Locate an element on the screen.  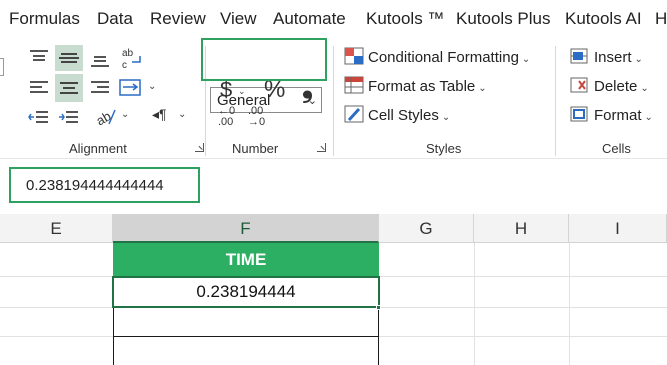
delete-label: Delete is located at coordinates (616, 86).